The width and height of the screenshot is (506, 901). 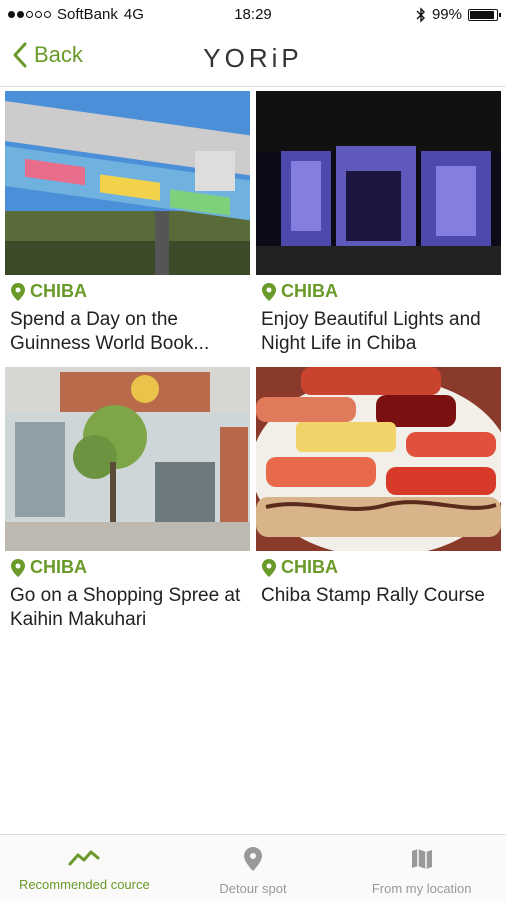 What do you see at coordinates (84, 884) in the screenshot?
I see `tab-label: Recommended cource` at bounding box center [84, 884].